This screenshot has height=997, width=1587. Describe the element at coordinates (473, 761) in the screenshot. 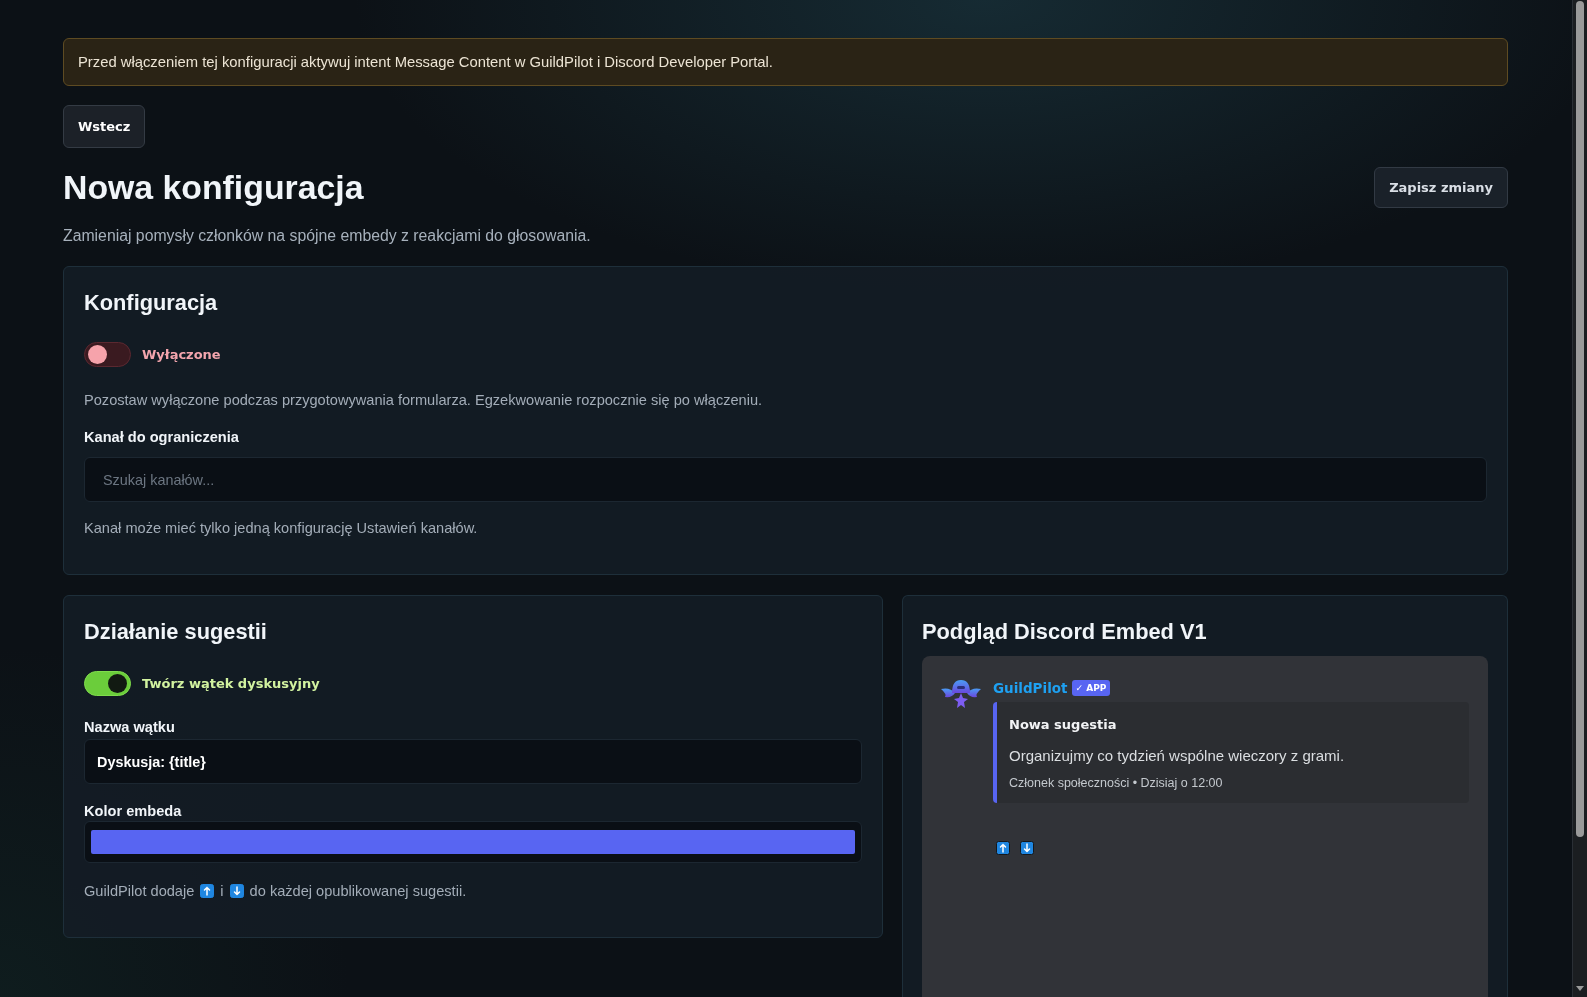

I see `thread-name-field: Dyskusja: {title}` at that location.